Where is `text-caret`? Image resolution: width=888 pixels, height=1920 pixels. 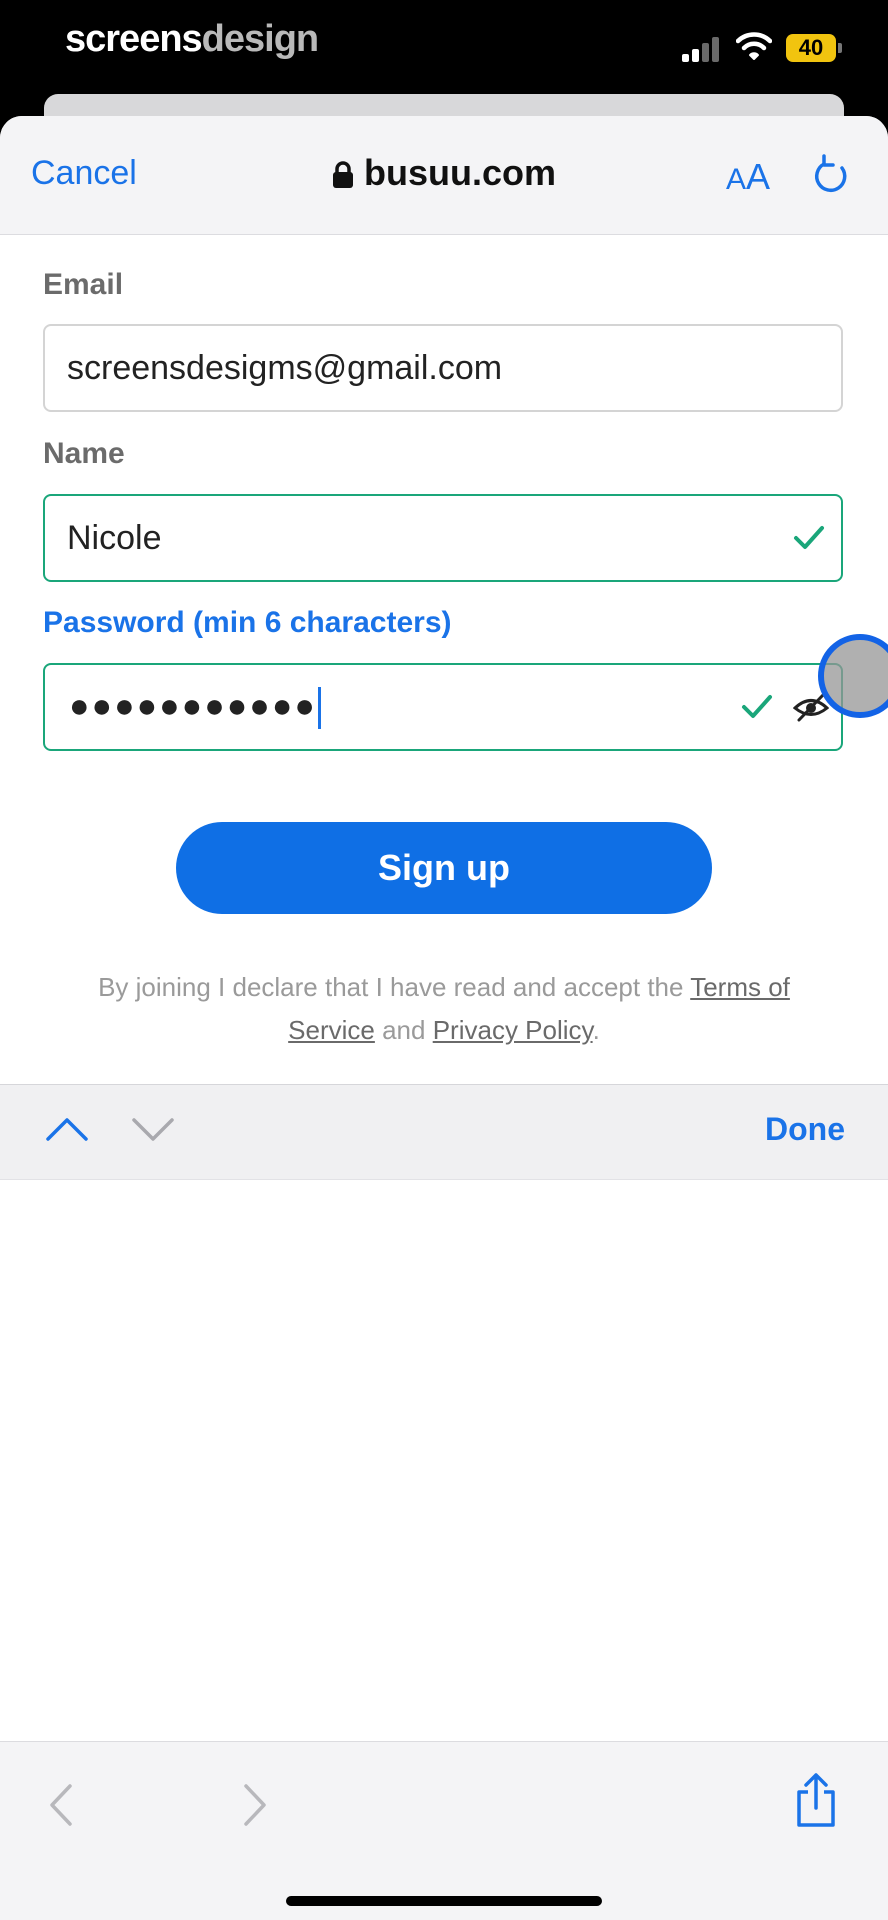
text-caret is located at coordinates (319, 708).